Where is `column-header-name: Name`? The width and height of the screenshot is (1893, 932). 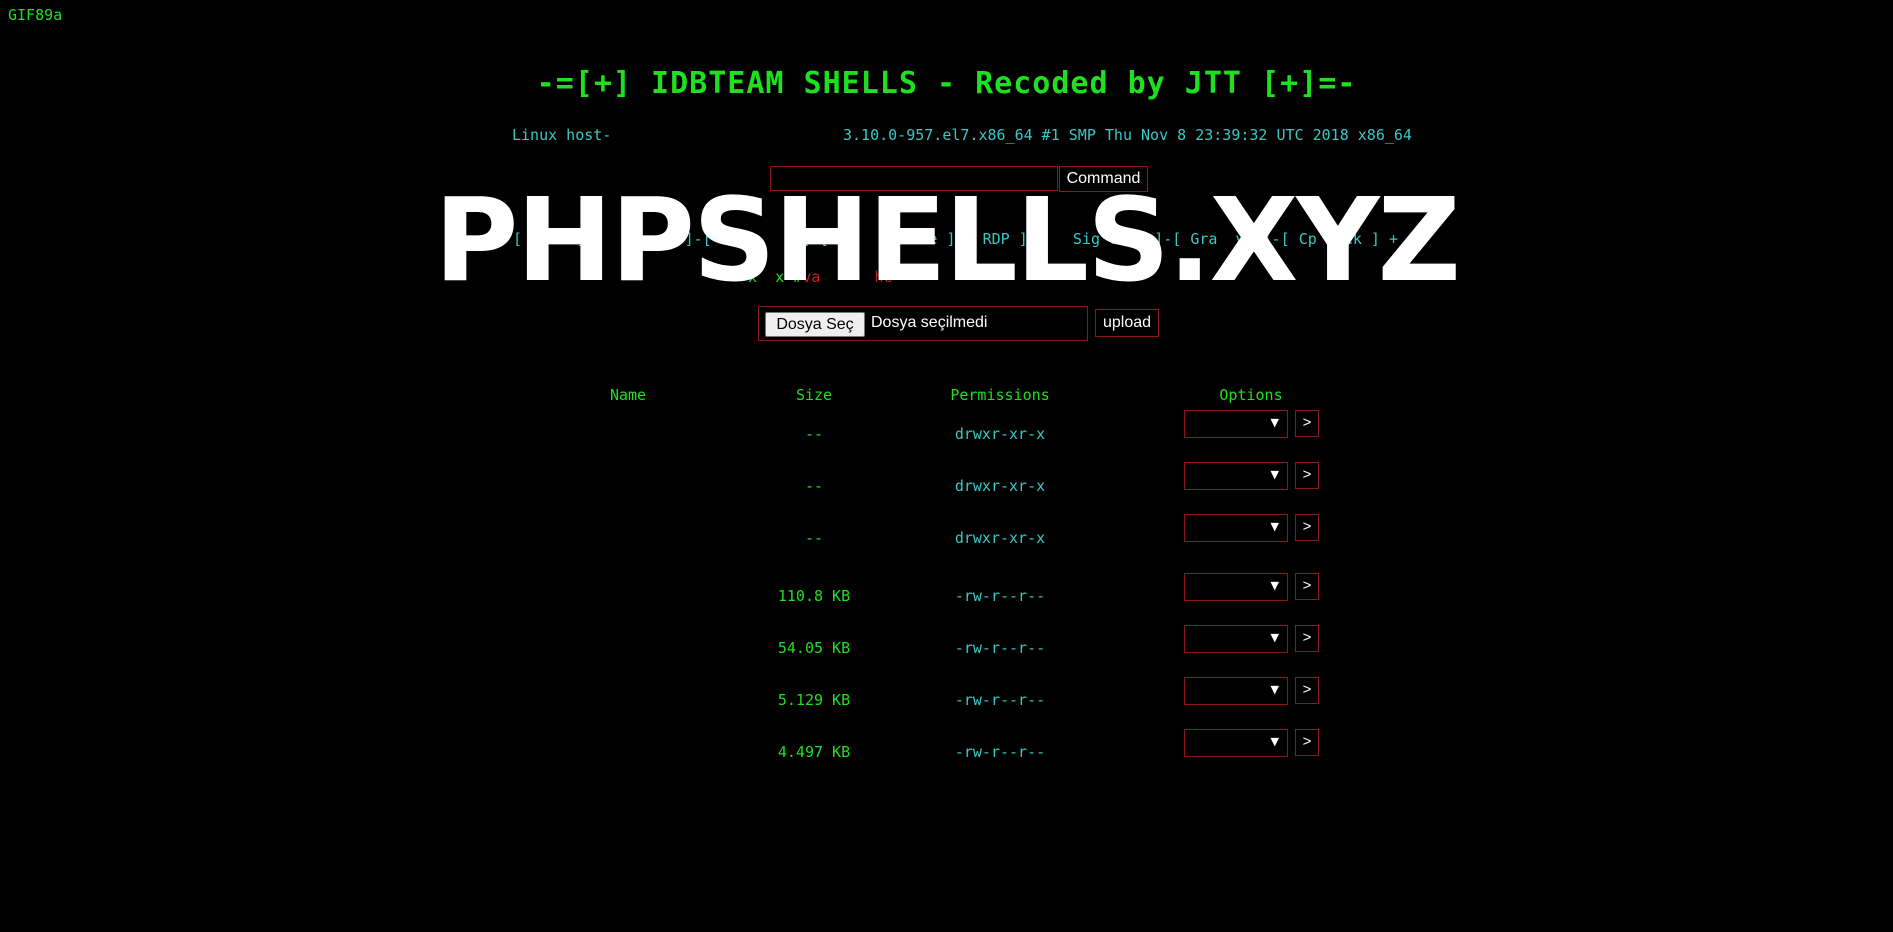 column-header-name: Name is located at coordinates (628, 395).